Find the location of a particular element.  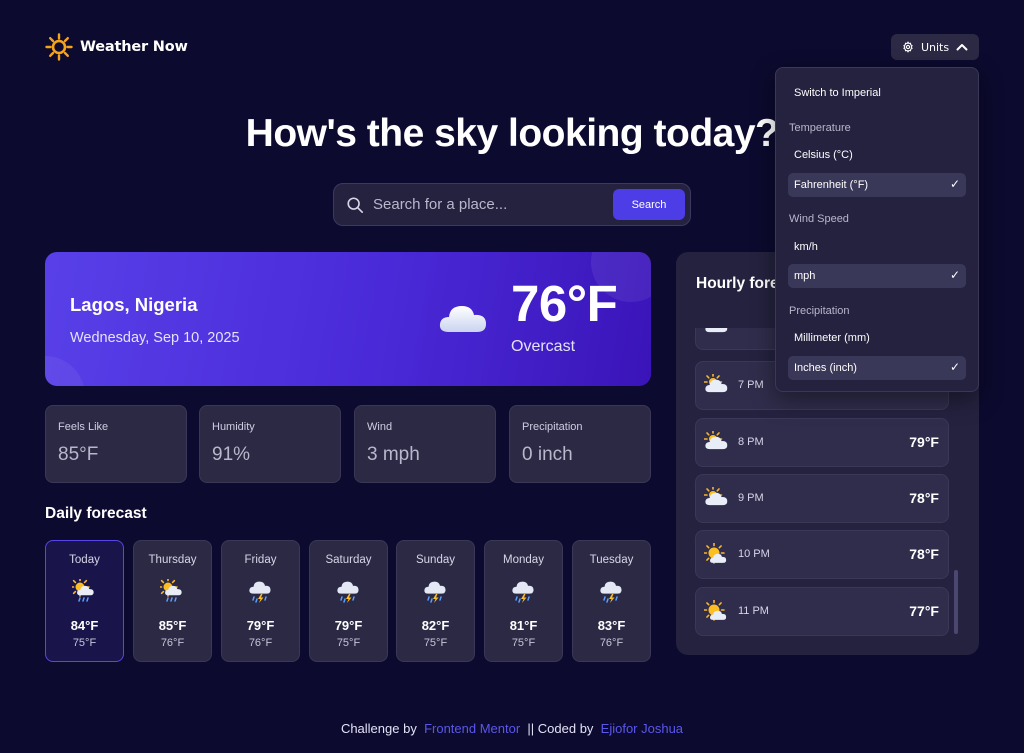

hour-time: 6 PM is located at coordinates (751, 329).